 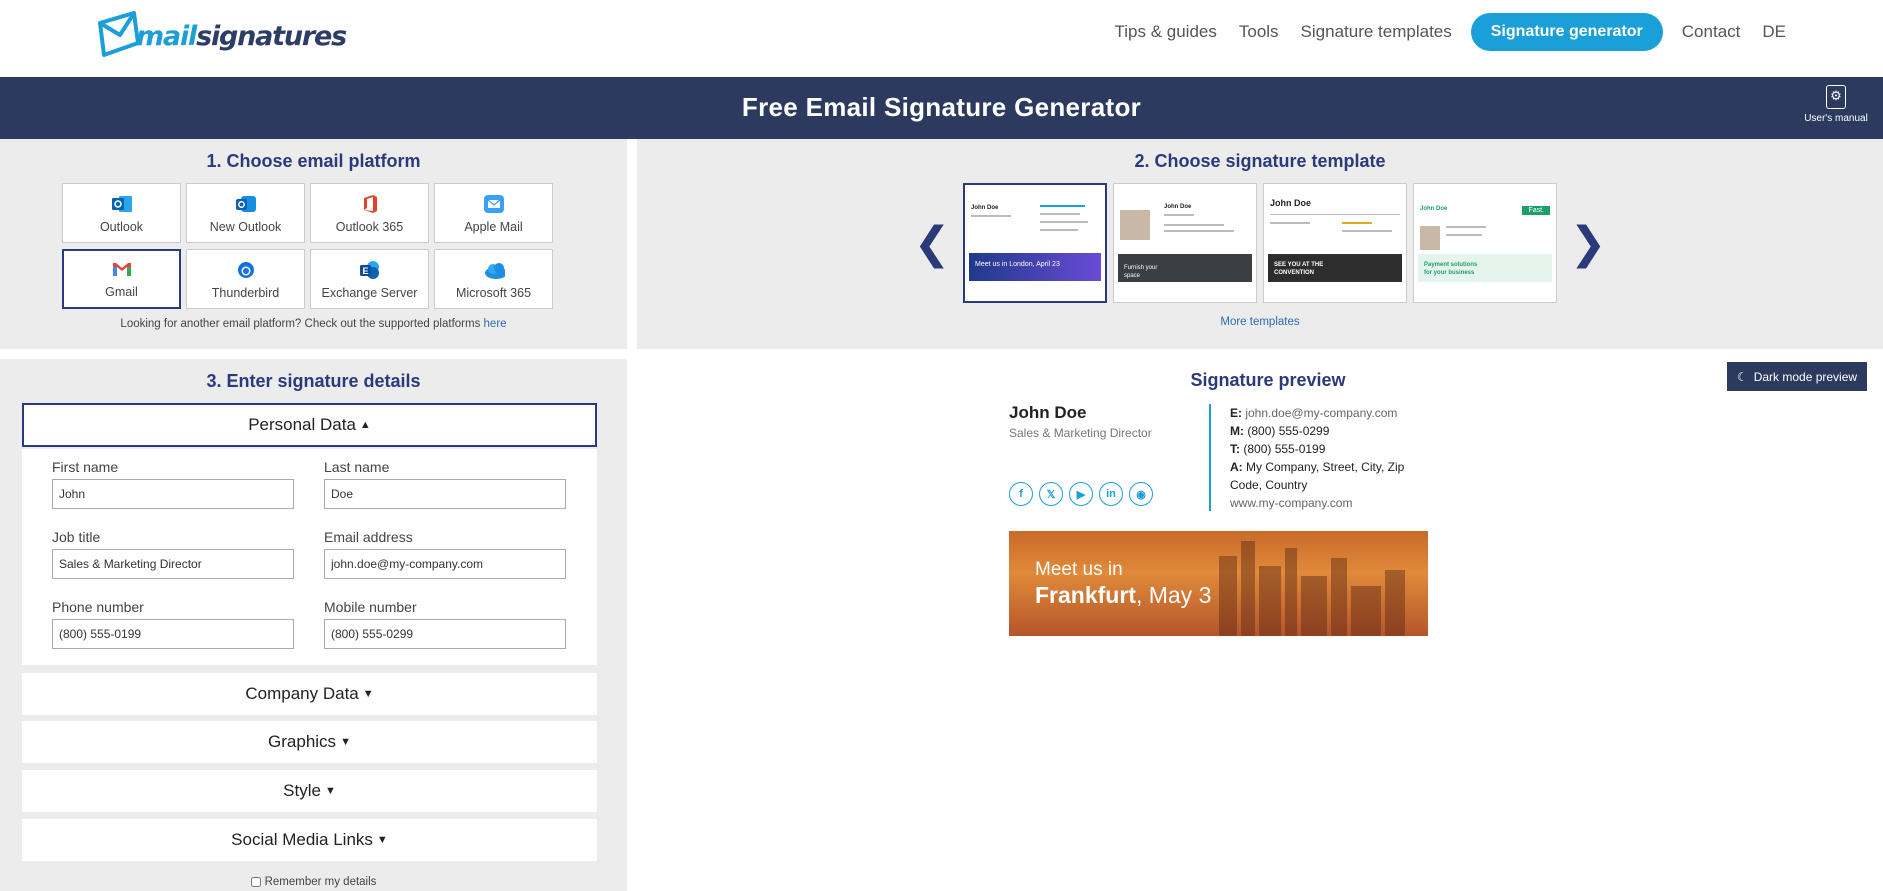 I want to click on supported-platforms-link: here, so click(x=495, y=324).